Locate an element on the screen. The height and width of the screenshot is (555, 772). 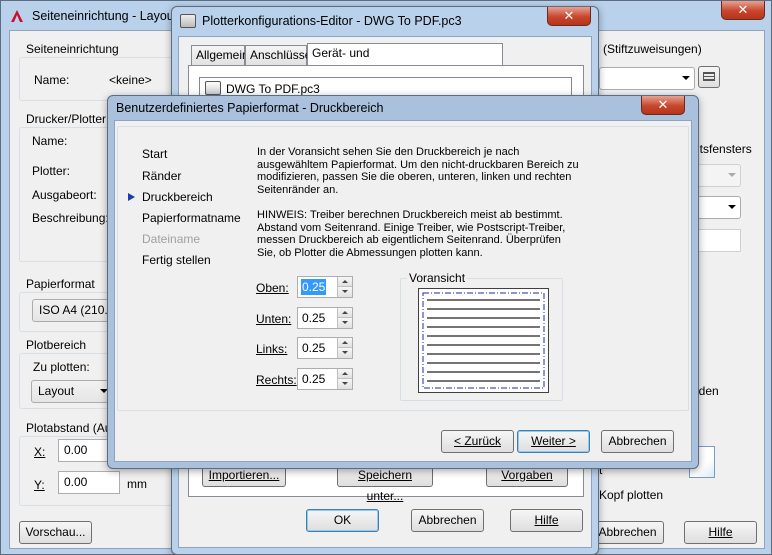
page-preview is located at coordinates (483, 340).